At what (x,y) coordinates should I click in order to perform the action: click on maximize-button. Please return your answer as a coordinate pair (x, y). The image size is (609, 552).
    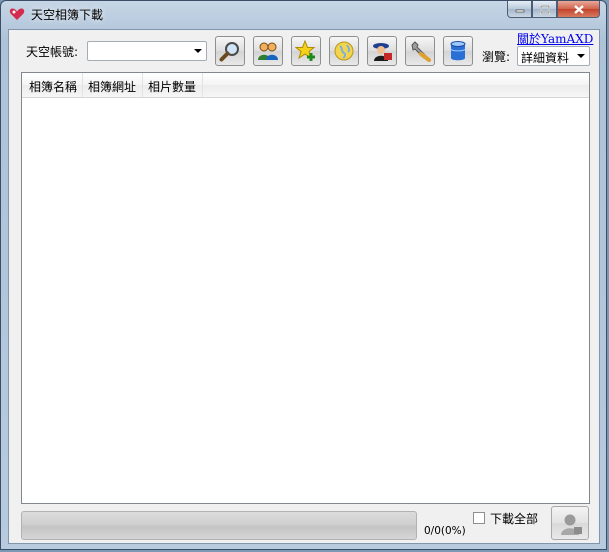
    Looking at the image, I should click on (544, 9).